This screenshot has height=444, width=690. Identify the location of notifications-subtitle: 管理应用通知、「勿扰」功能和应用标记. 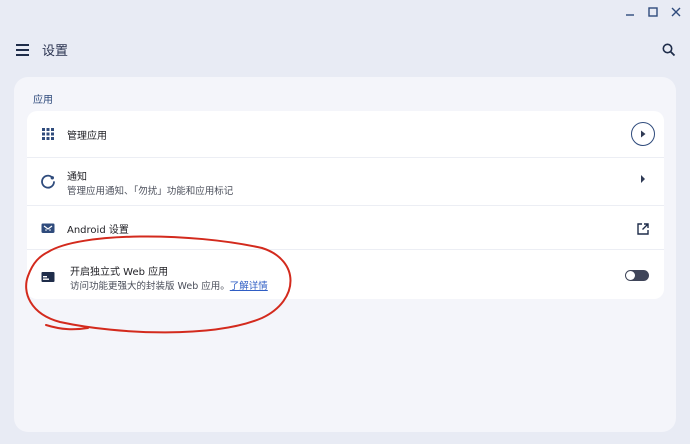
(150, 191).